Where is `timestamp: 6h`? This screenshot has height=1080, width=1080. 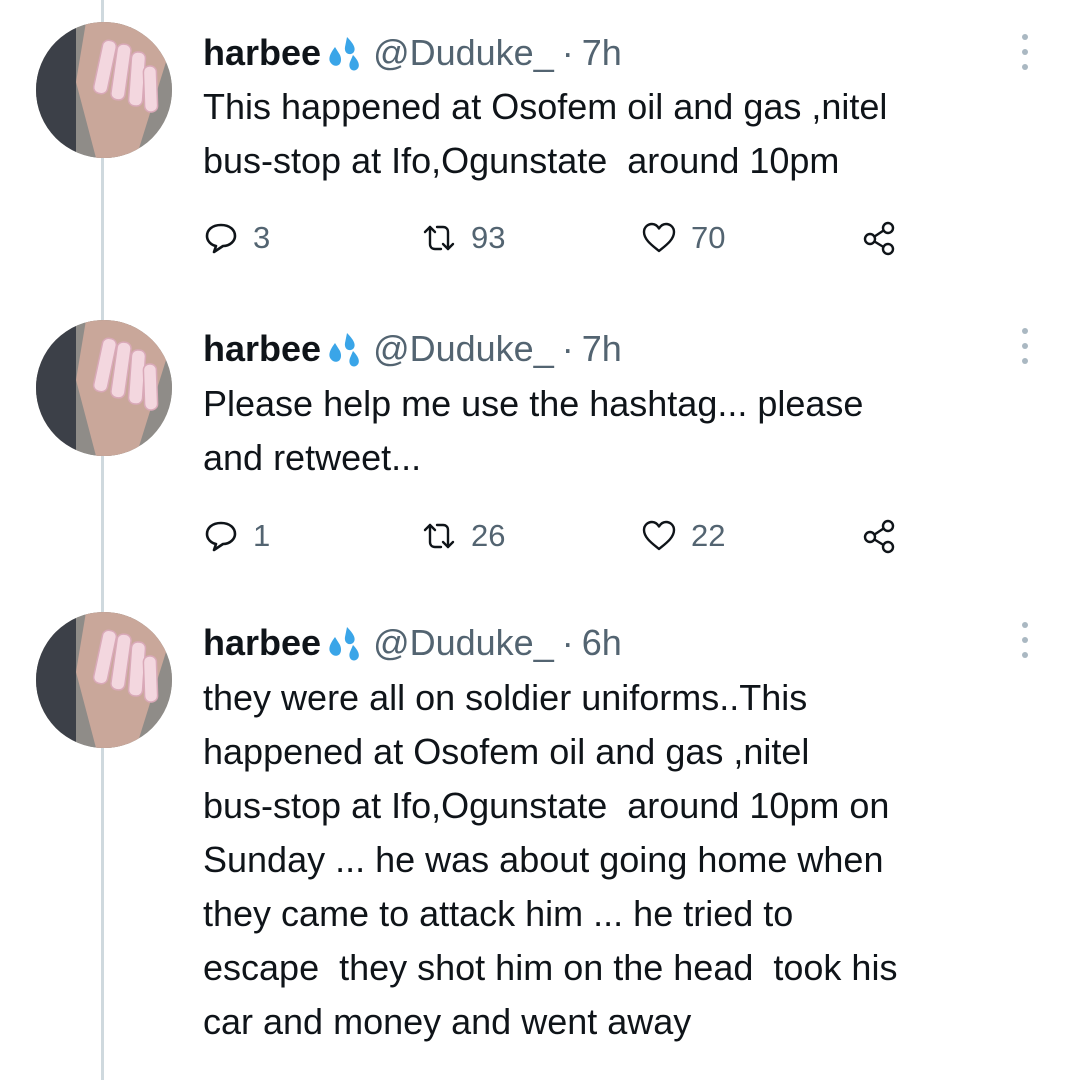 timestamp: 6h is located at coordinates (602, 643).